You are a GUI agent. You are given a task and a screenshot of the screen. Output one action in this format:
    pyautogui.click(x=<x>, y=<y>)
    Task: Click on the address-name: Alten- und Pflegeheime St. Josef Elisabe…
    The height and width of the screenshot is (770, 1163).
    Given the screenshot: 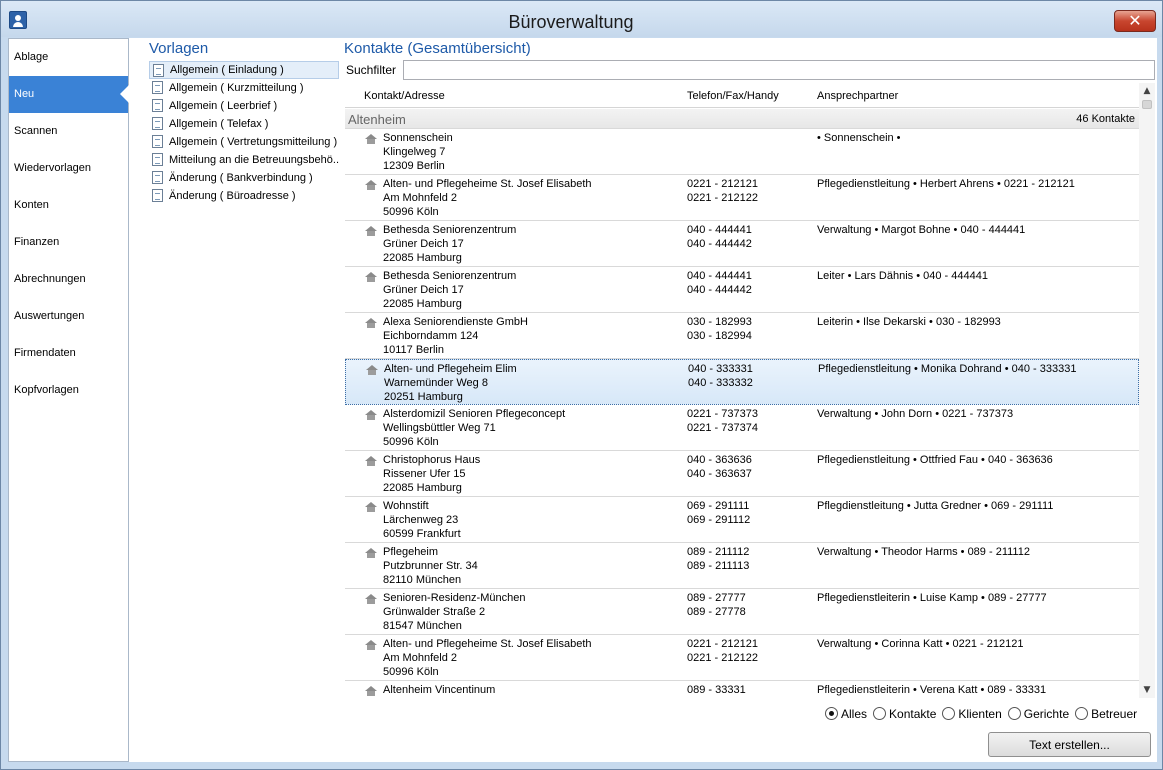 What is the action you would take?
    pyautogui.click(x=487, y=644)
    